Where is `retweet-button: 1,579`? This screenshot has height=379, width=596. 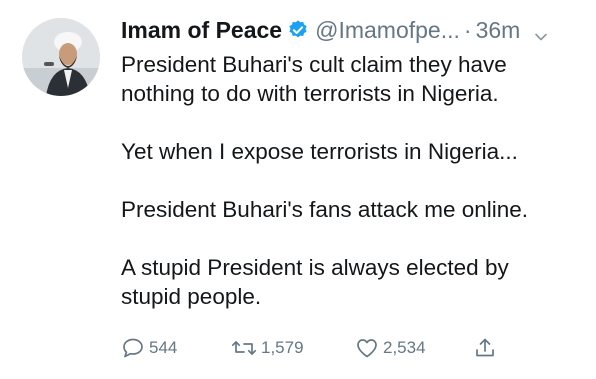 retweet-button: 1,579 is located at coordinates (293, 348).